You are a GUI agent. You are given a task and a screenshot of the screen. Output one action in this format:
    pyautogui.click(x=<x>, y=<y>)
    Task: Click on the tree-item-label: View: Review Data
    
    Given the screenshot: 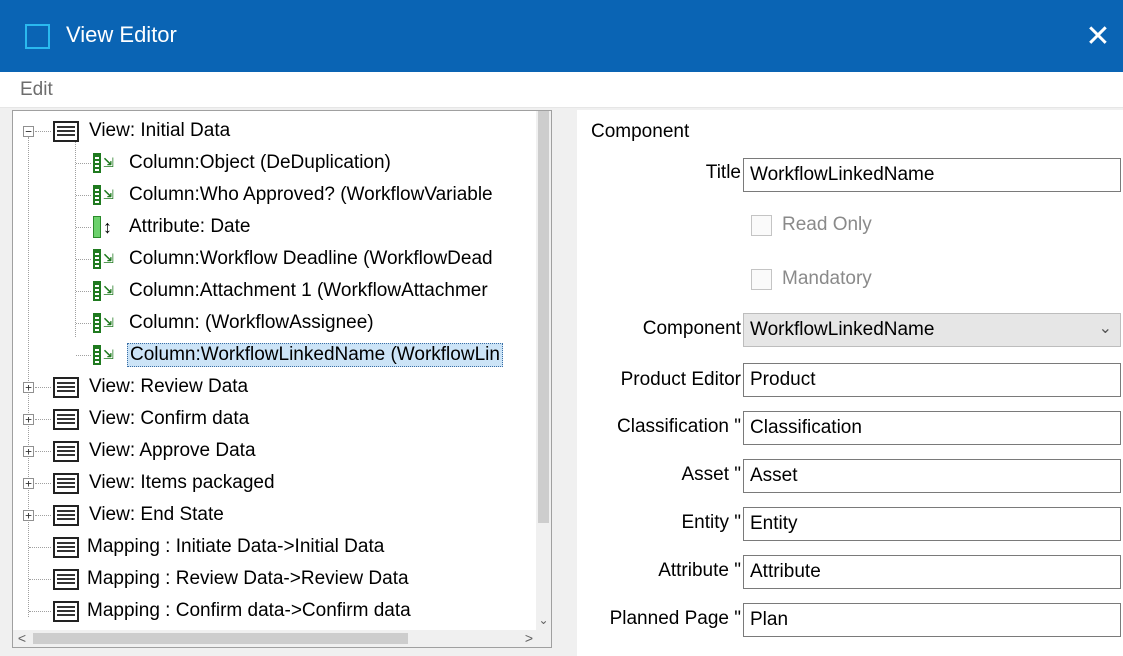 What is the action you would take?
    pyautogui.click(x=169, y=386)
    